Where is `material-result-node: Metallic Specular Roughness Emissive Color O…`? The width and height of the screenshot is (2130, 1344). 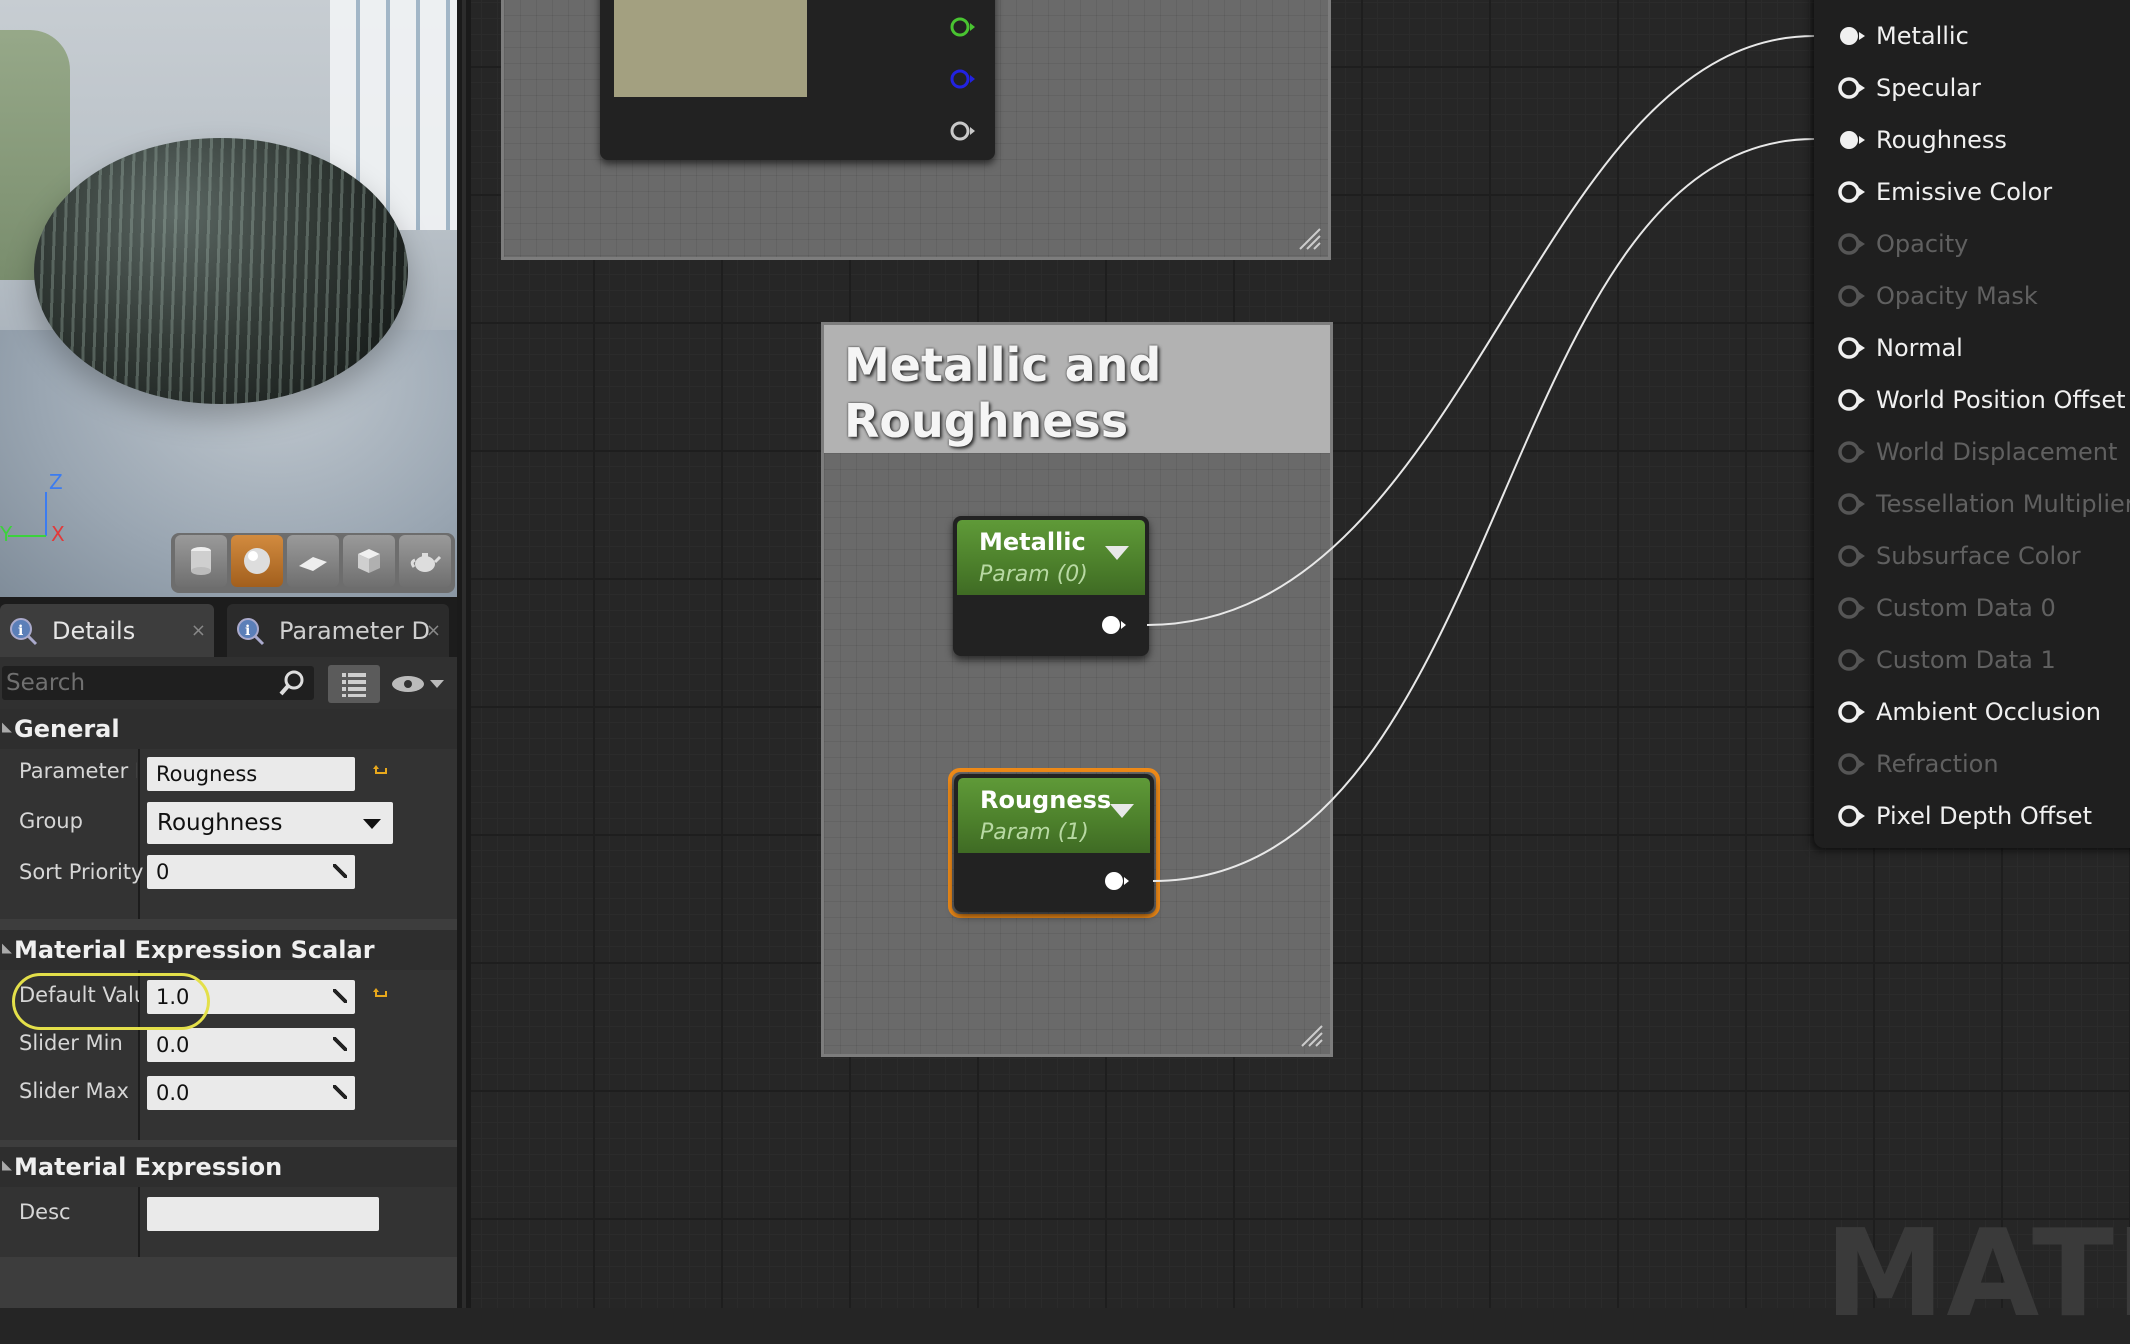 material-result-node: Metallic Specular Roughness Emissive Color O… is located at coordinates (1972, 424).